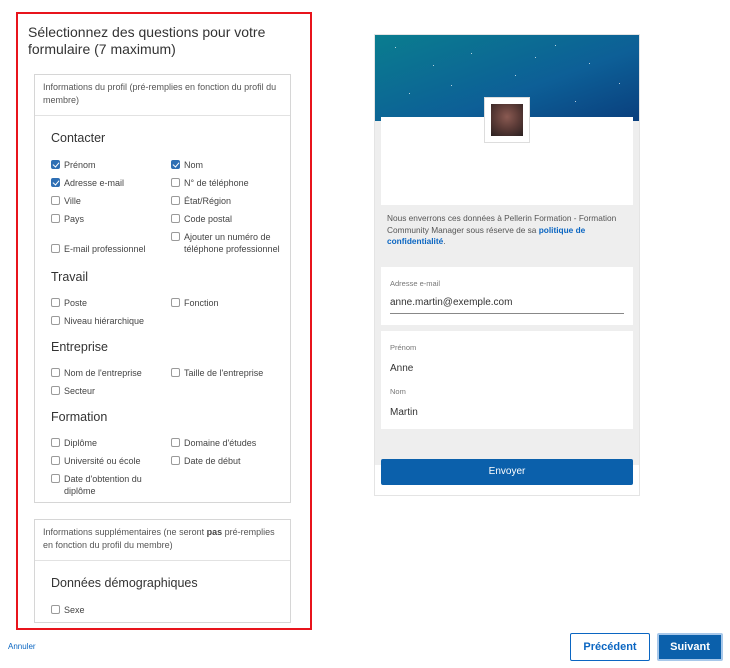  What do you see at coordinates (74, 610) in the screenshot?
I see `option-label: Sexe` at bounding box center [74, 610].